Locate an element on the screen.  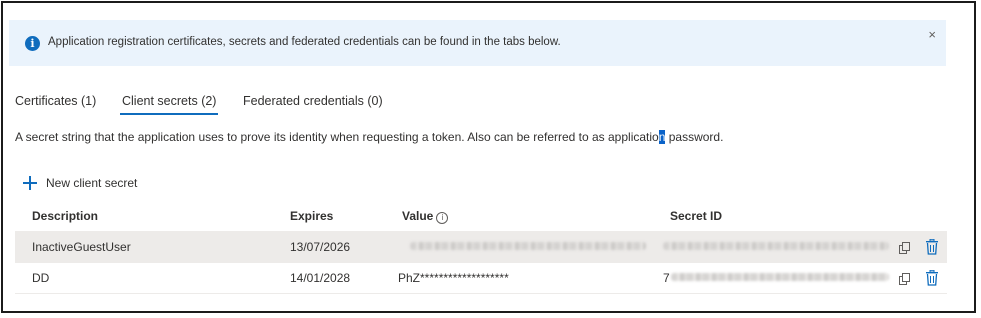
column-header-description: Description is located at coordinates (65, 216).